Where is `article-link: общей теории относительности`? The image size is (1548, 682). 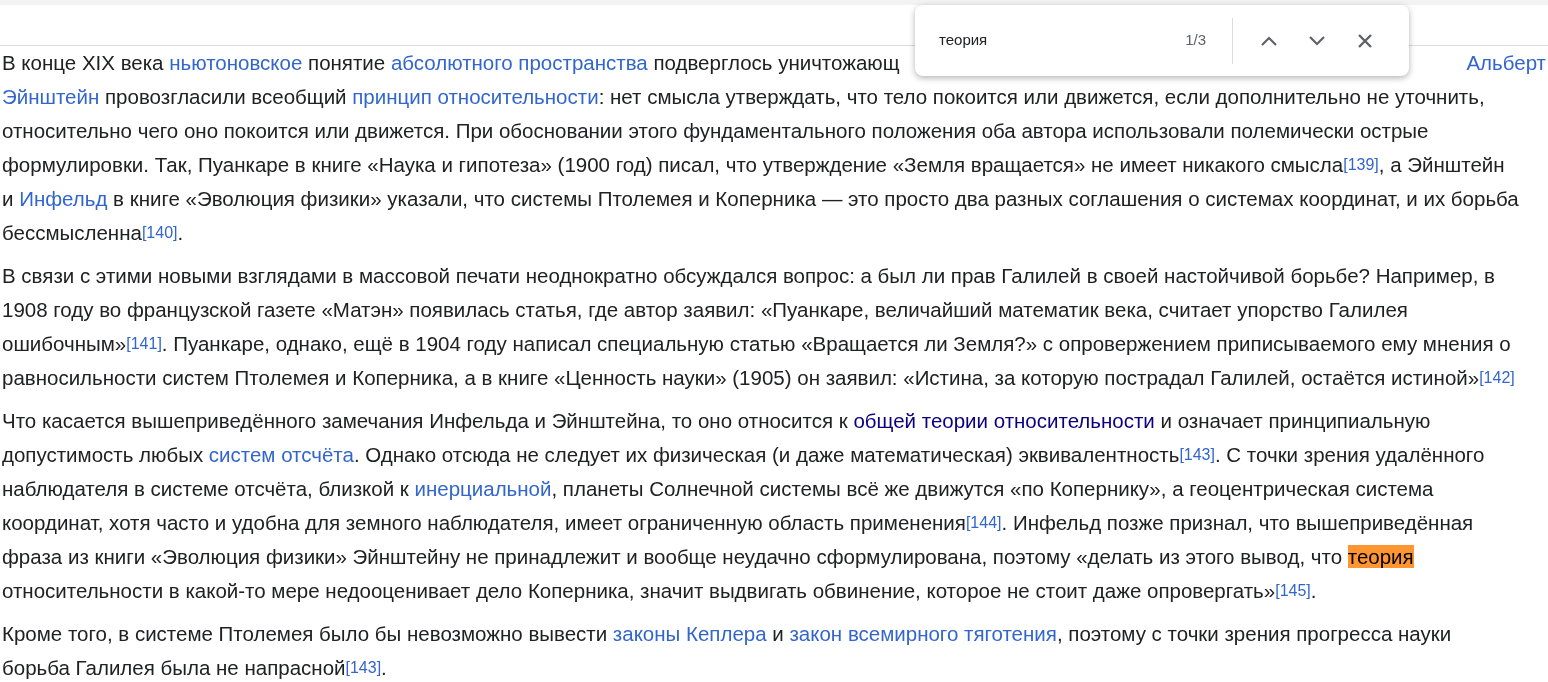 article-link: общей теории относительности is located at coordinates (1004, 420).